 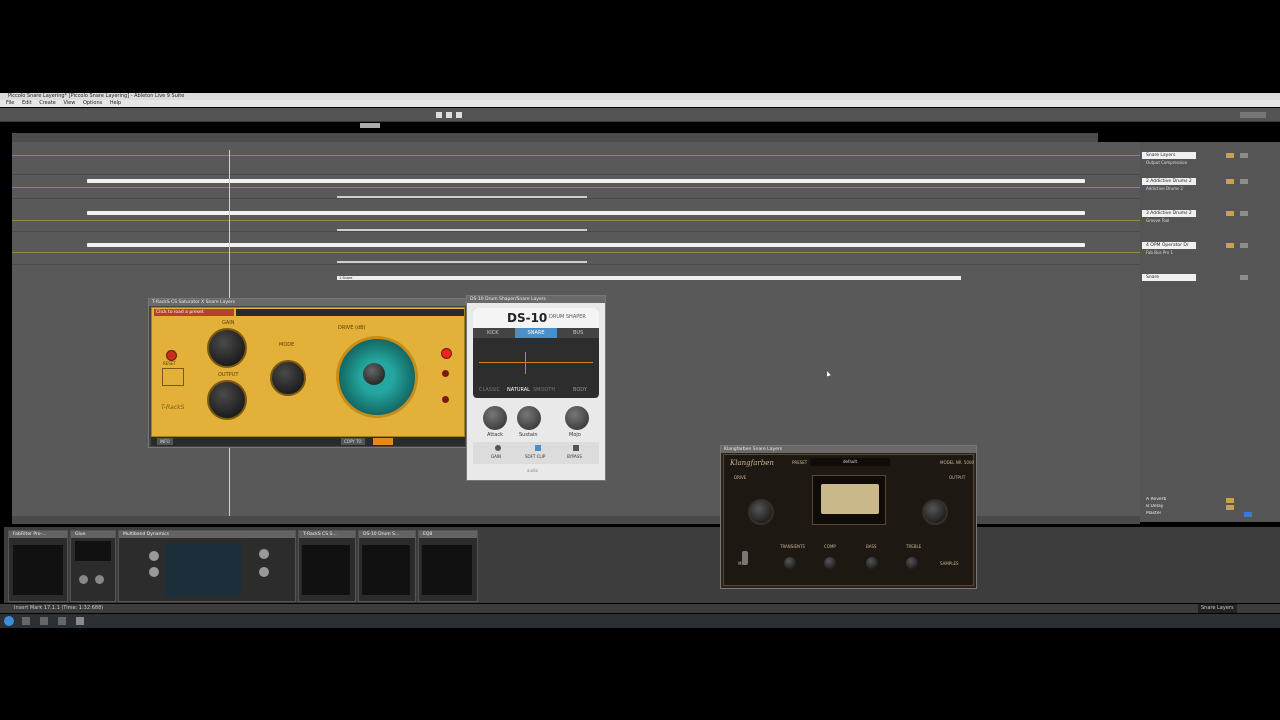 I want to click on menu-edit: Edit, so click(x=27, y=103).